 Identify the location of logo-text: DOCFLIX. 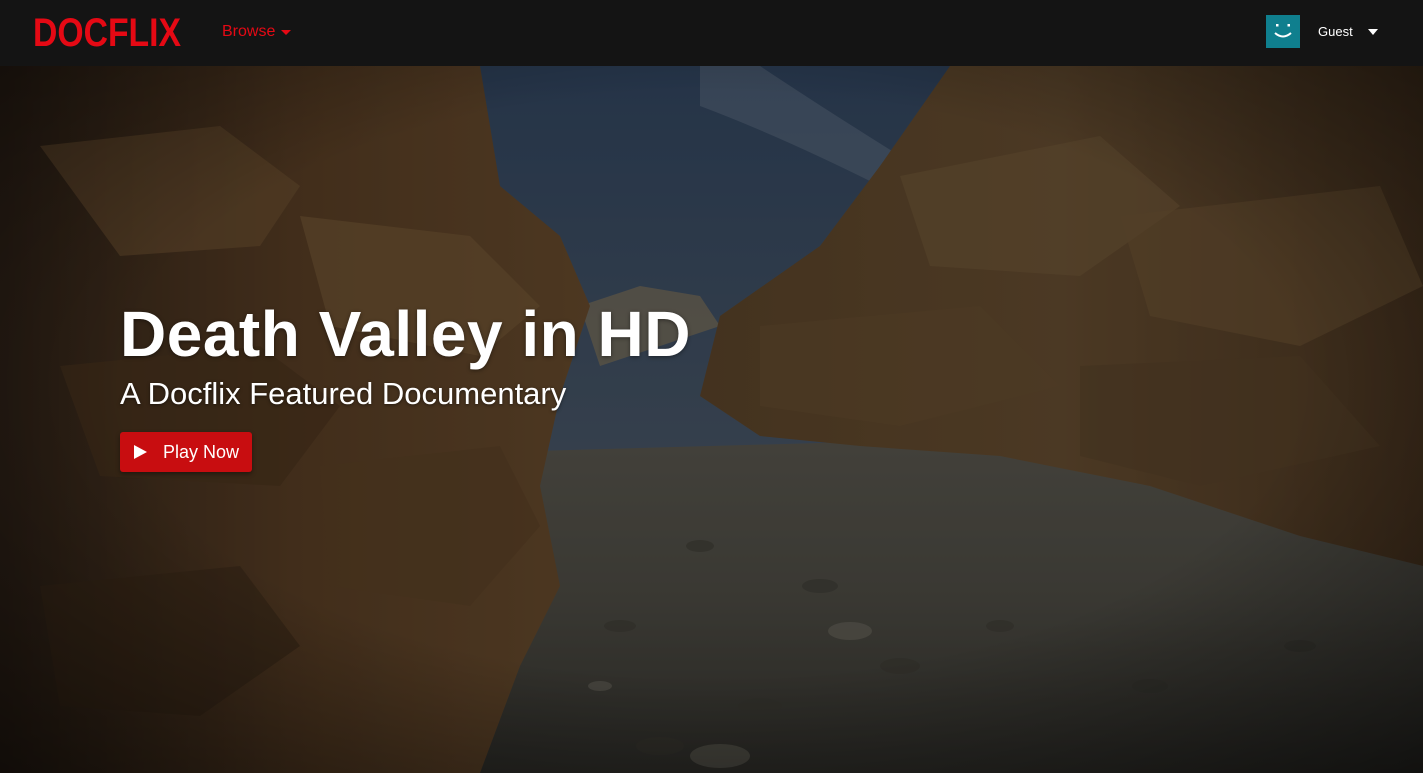
(107, 31).